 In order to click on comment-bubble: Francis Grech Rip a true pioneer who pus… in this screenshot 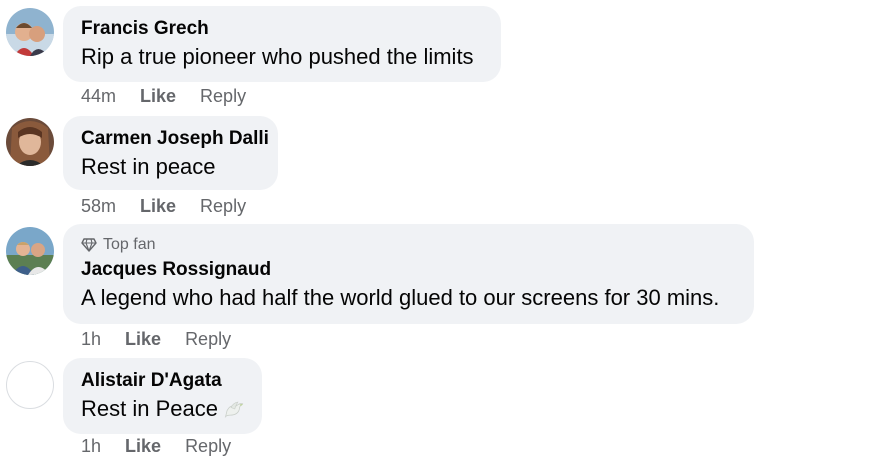, I will do `click(282, 44)`.